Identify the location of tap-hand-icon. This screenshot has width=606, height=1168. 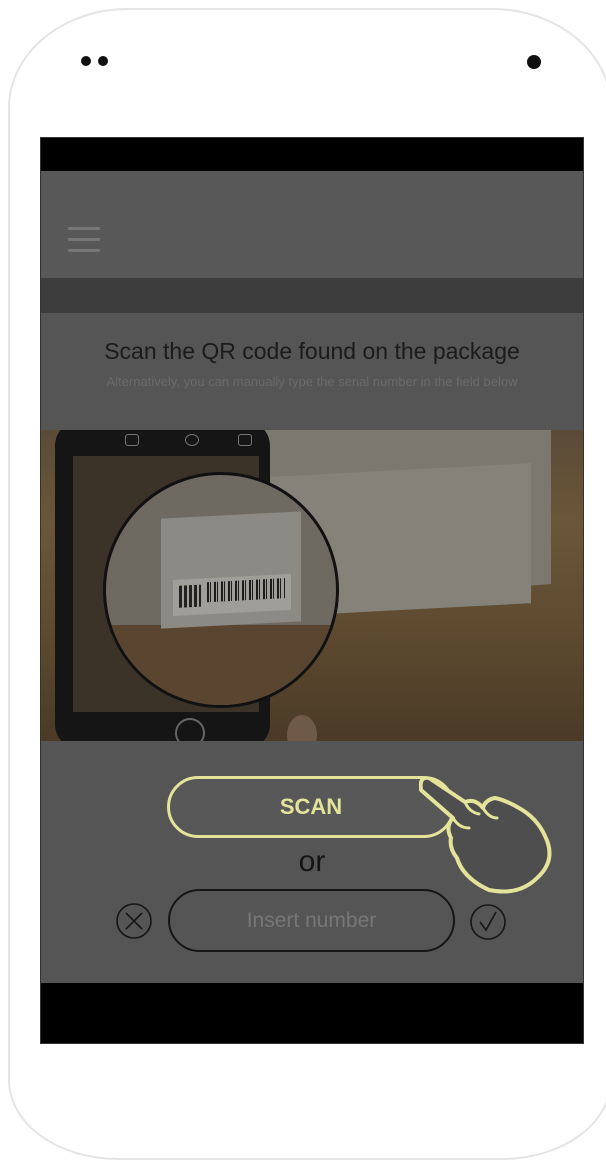
(485, 836).